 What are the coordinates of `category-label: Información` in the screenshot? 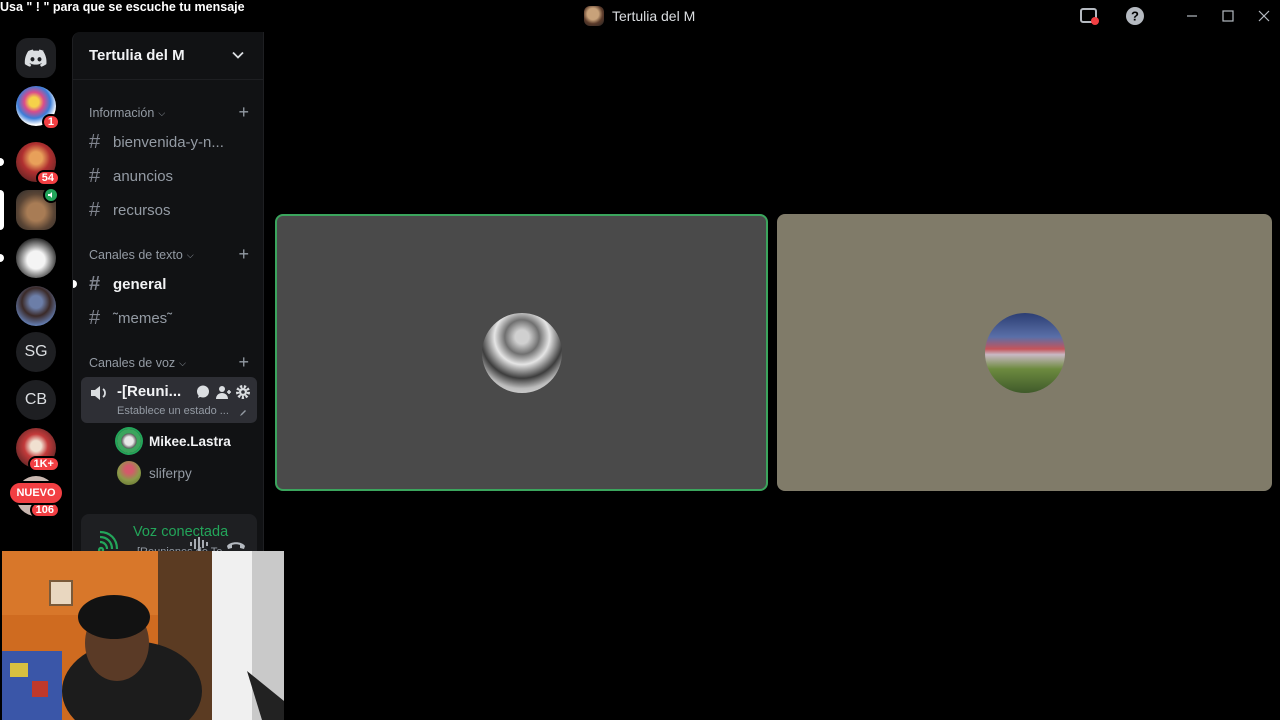 It's located at (122, 113).